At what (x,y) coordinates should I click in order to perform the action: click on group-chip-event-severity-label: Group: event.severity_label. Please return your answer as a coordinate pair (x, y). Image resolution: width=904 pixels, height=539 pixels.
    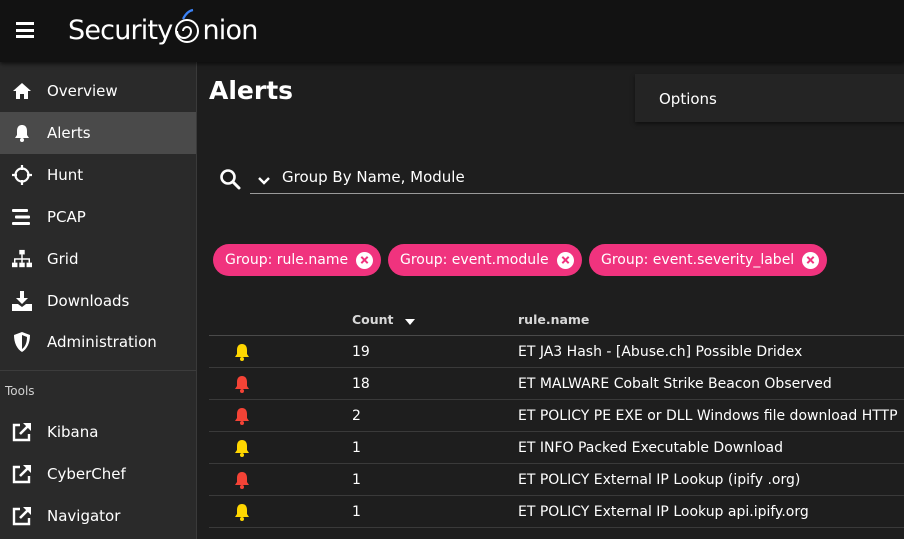
    Looking at the image, I should click on (708, 260).